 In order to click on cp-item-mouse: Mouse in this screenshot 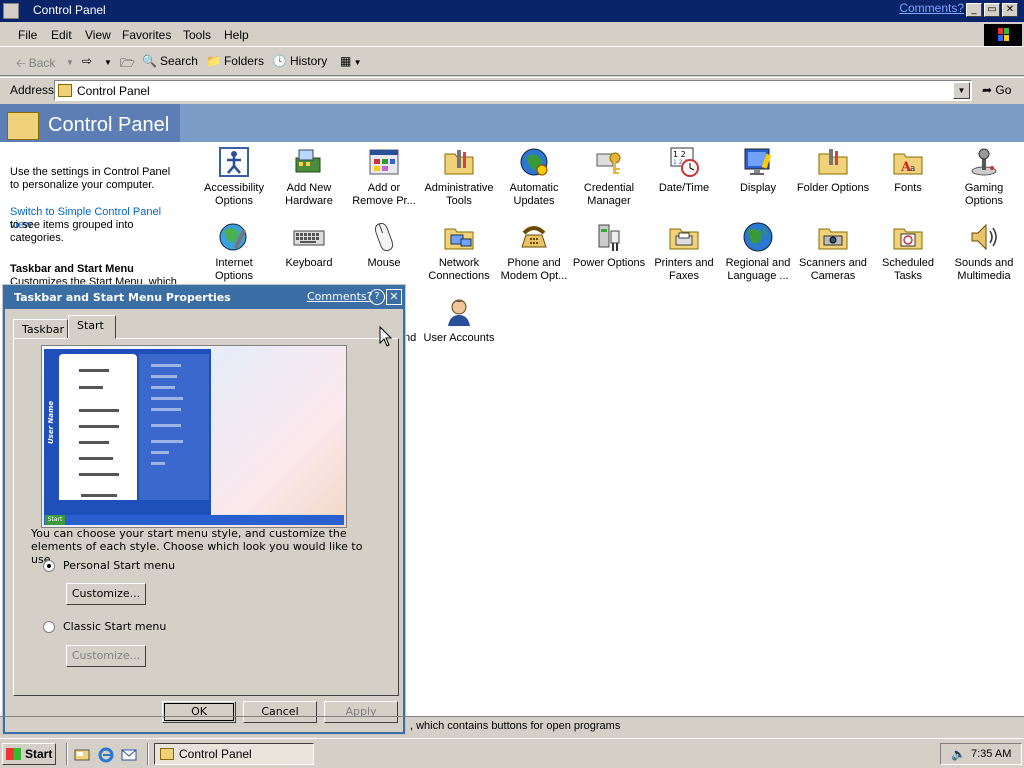, I will do `click(384, 245)`.